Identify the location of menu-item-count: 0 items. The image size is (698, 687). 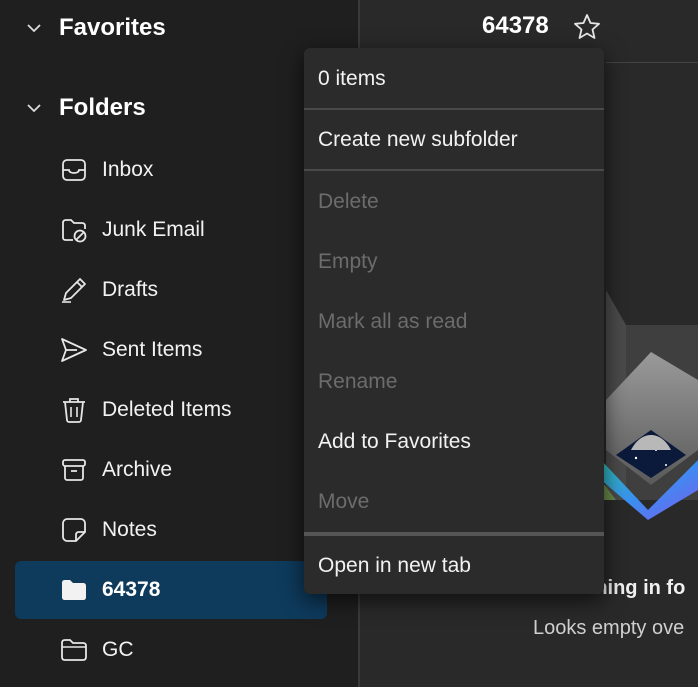
(454, 79).